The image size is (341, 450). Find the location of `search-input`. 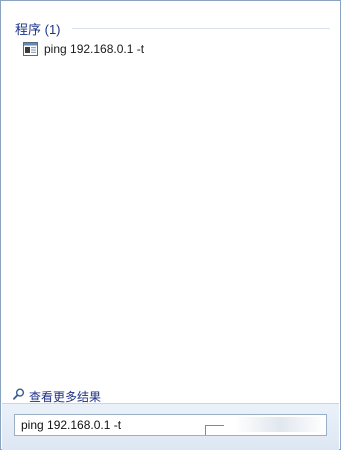

search-input is located at coordinates (112, 425).